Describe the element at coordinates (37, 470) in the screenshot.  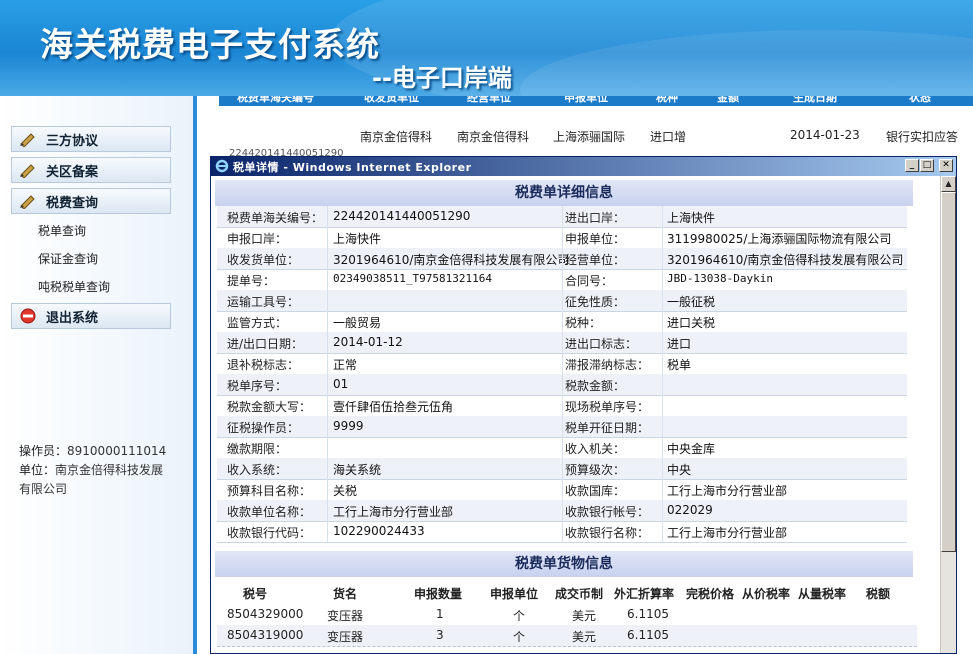
I see `unit-label: 单位：` at that location.